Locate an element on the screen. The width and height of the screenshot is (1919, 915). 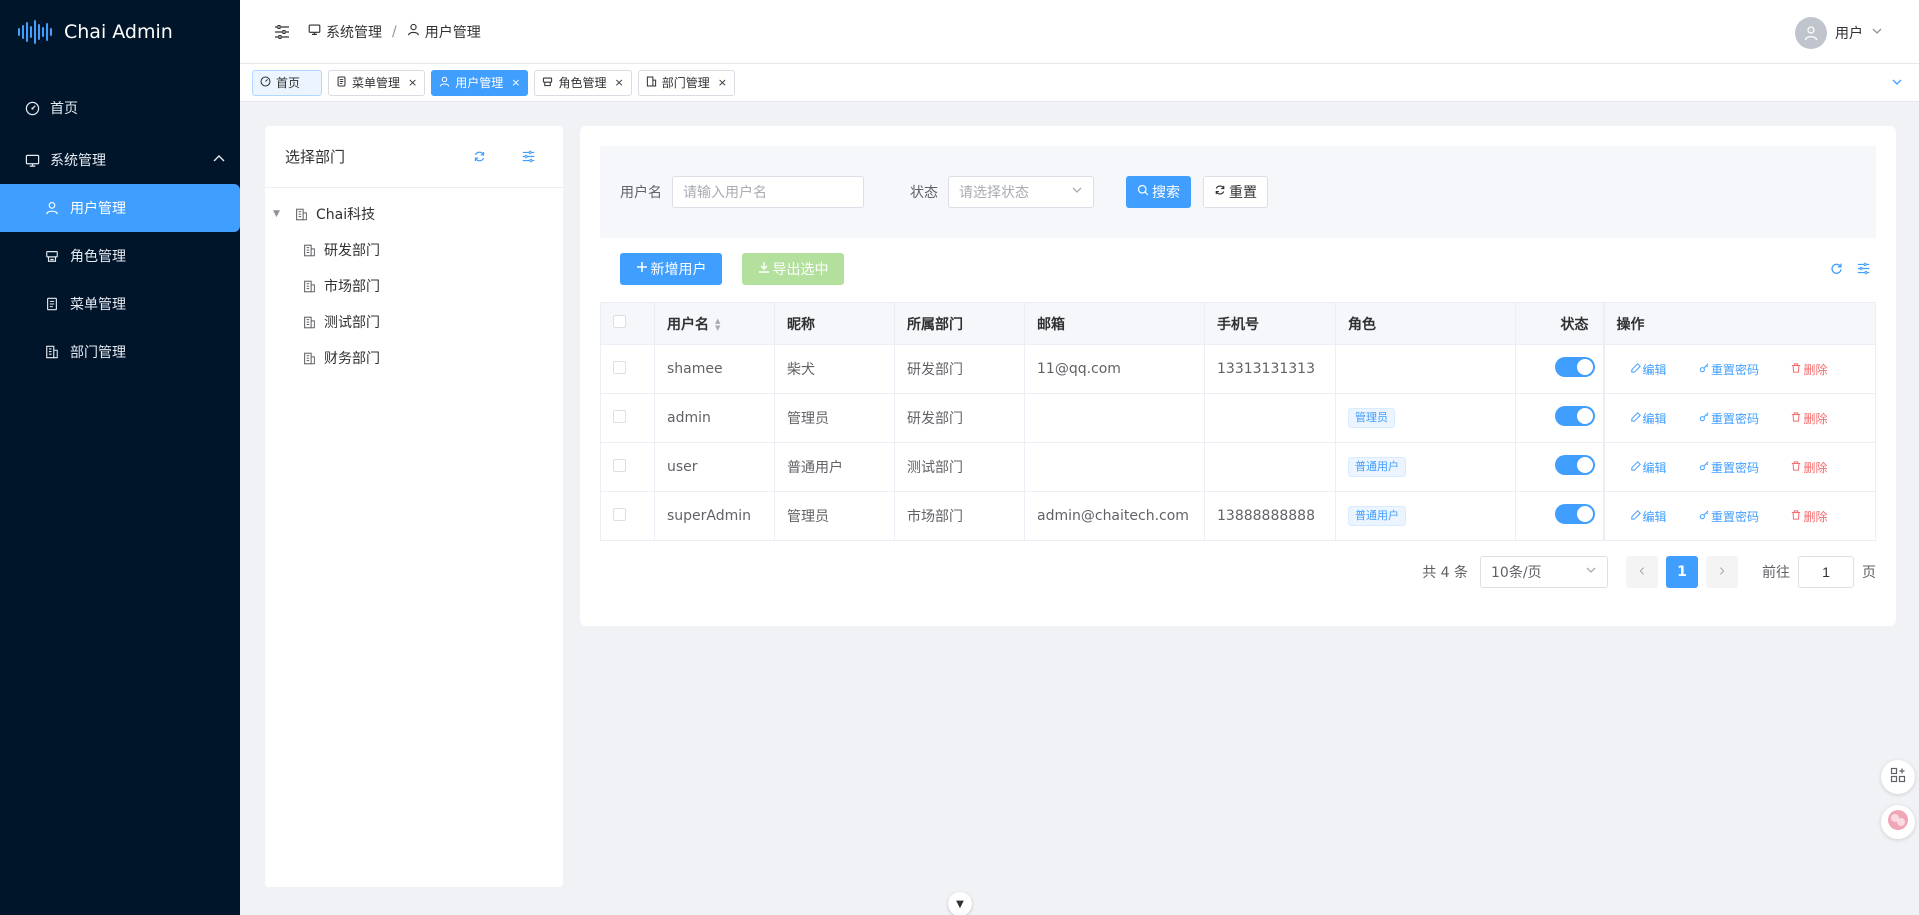
tree-node-child: 市场部门 is located at coordinates (414, 286).